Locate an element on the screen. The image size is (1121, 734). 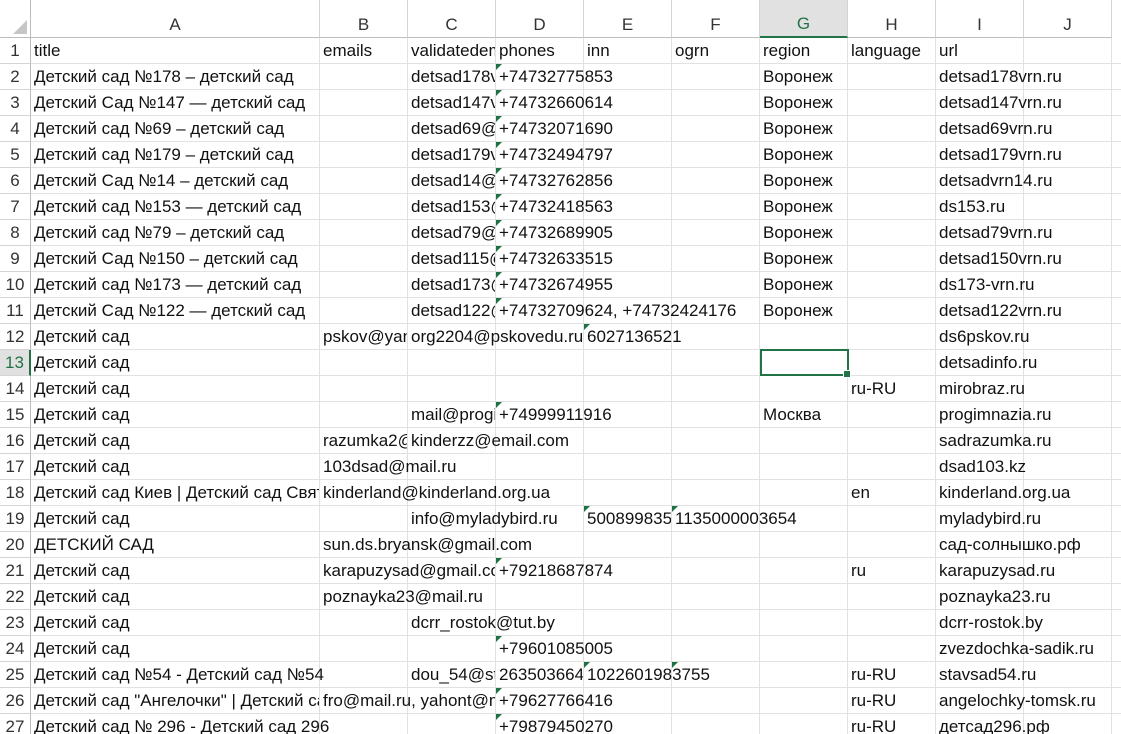
cell-a19: Детский сад is located at coordinates (219, 519).